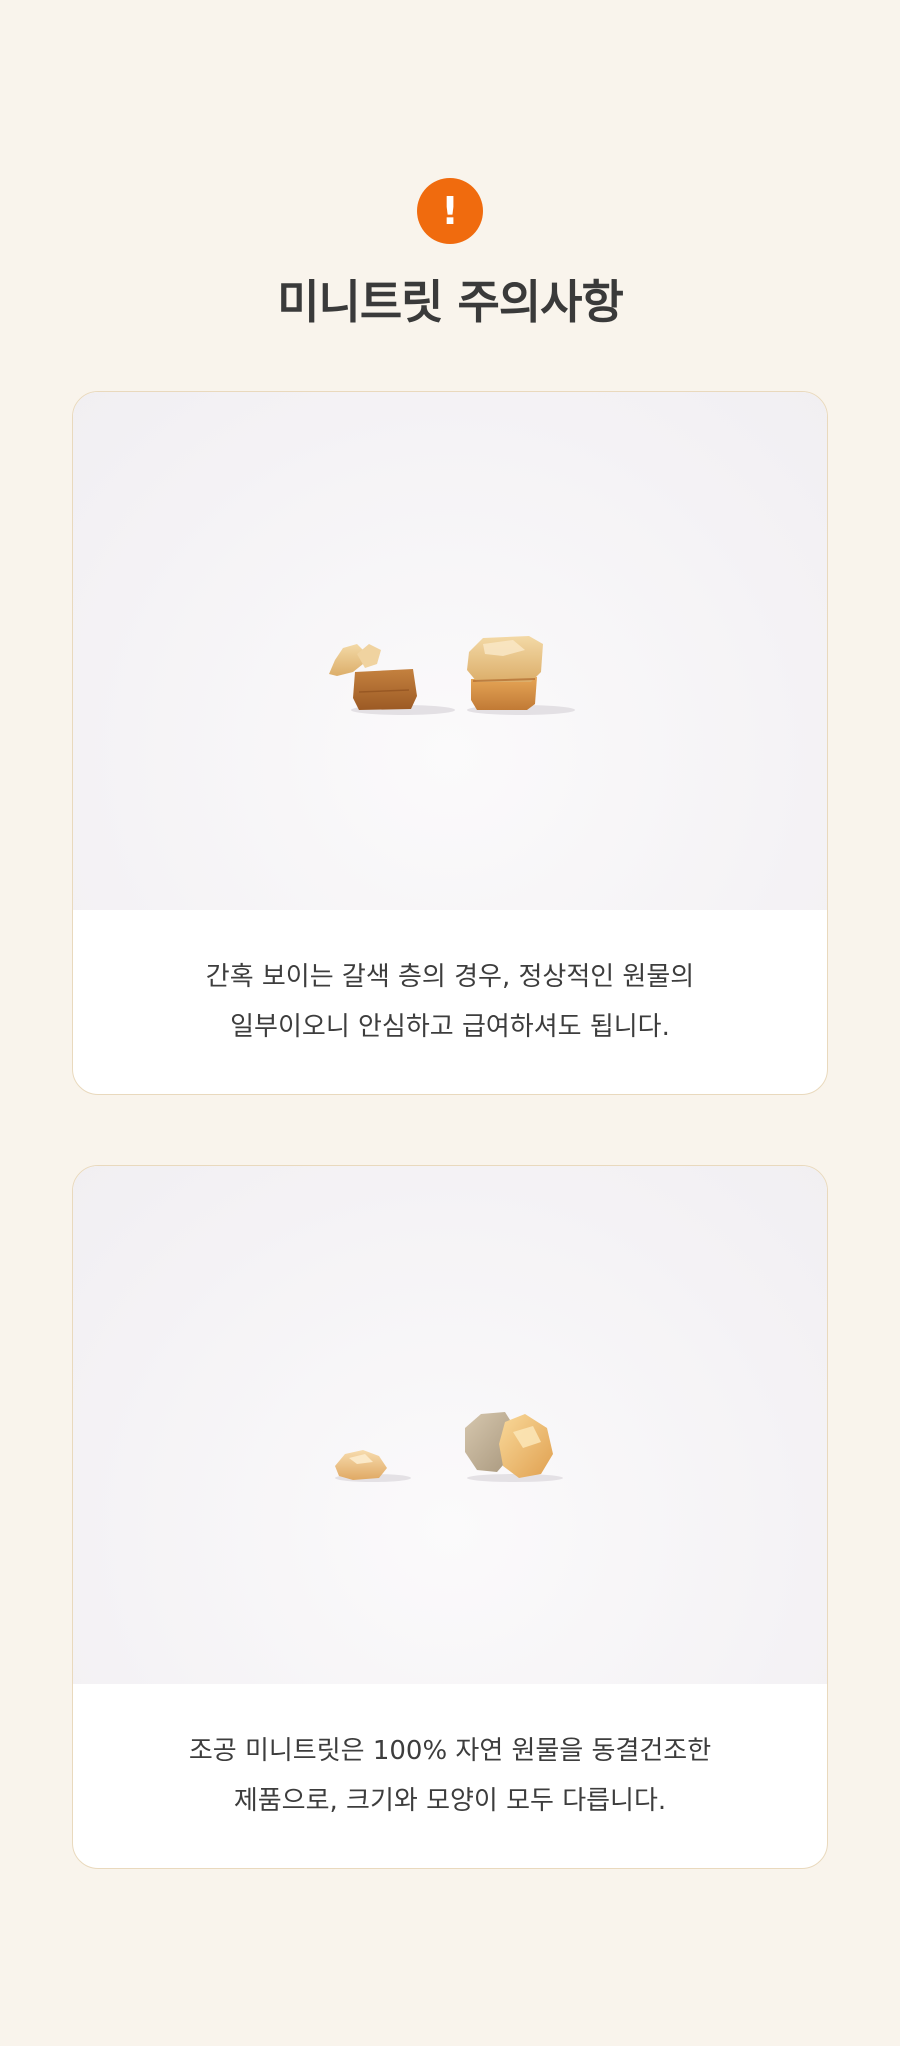 This screenshot has width=900, height=2046. I want to click on caption-line: 일부이오니 안심하고 급여하셔도 됩니다., so click(450, 1027).